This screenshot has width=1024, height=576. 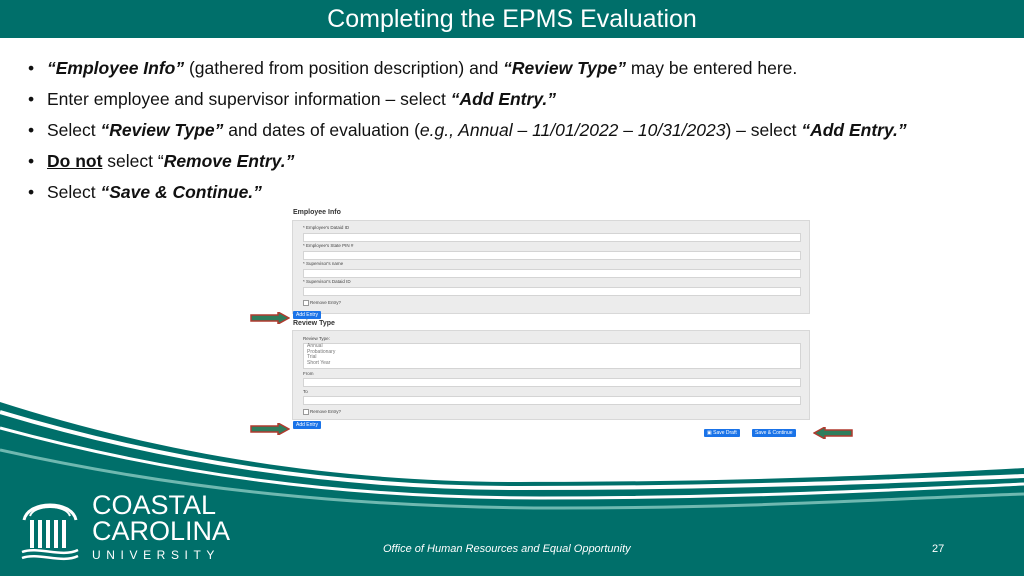 I want to click on review-type-heading: Review Type, so click(x=314, y=323).